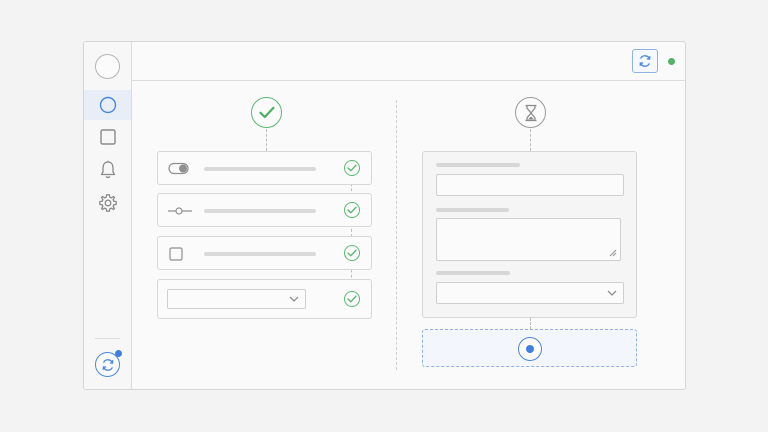 The width and height of the screenshot is (768, 432). I want to click on square-icon, so click(107, 137).